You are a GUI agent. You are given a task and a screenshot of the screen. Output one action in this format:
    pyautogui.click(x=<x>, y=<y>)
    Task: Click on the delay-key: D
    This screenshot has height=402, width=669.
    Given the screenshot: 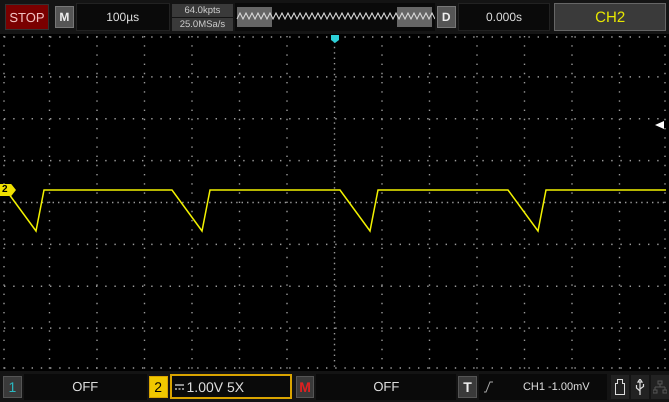 What is the action you would take?
    pyautogui.click(x=446, y=17)
    